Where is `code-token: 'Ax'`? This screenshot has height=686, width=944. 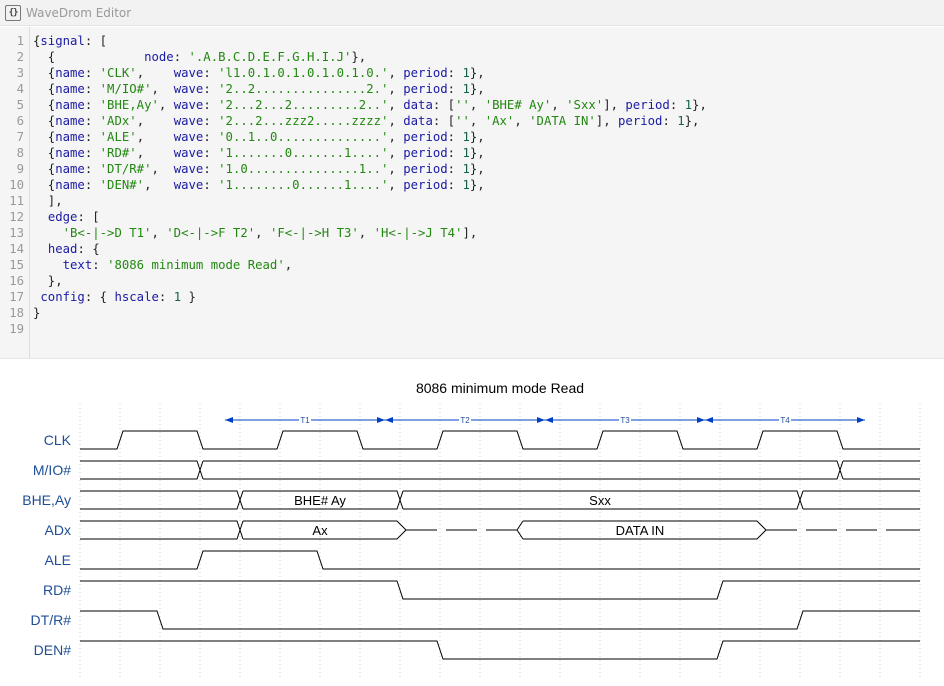 code-token: 'Ax' is located at coordinates (499, 121).